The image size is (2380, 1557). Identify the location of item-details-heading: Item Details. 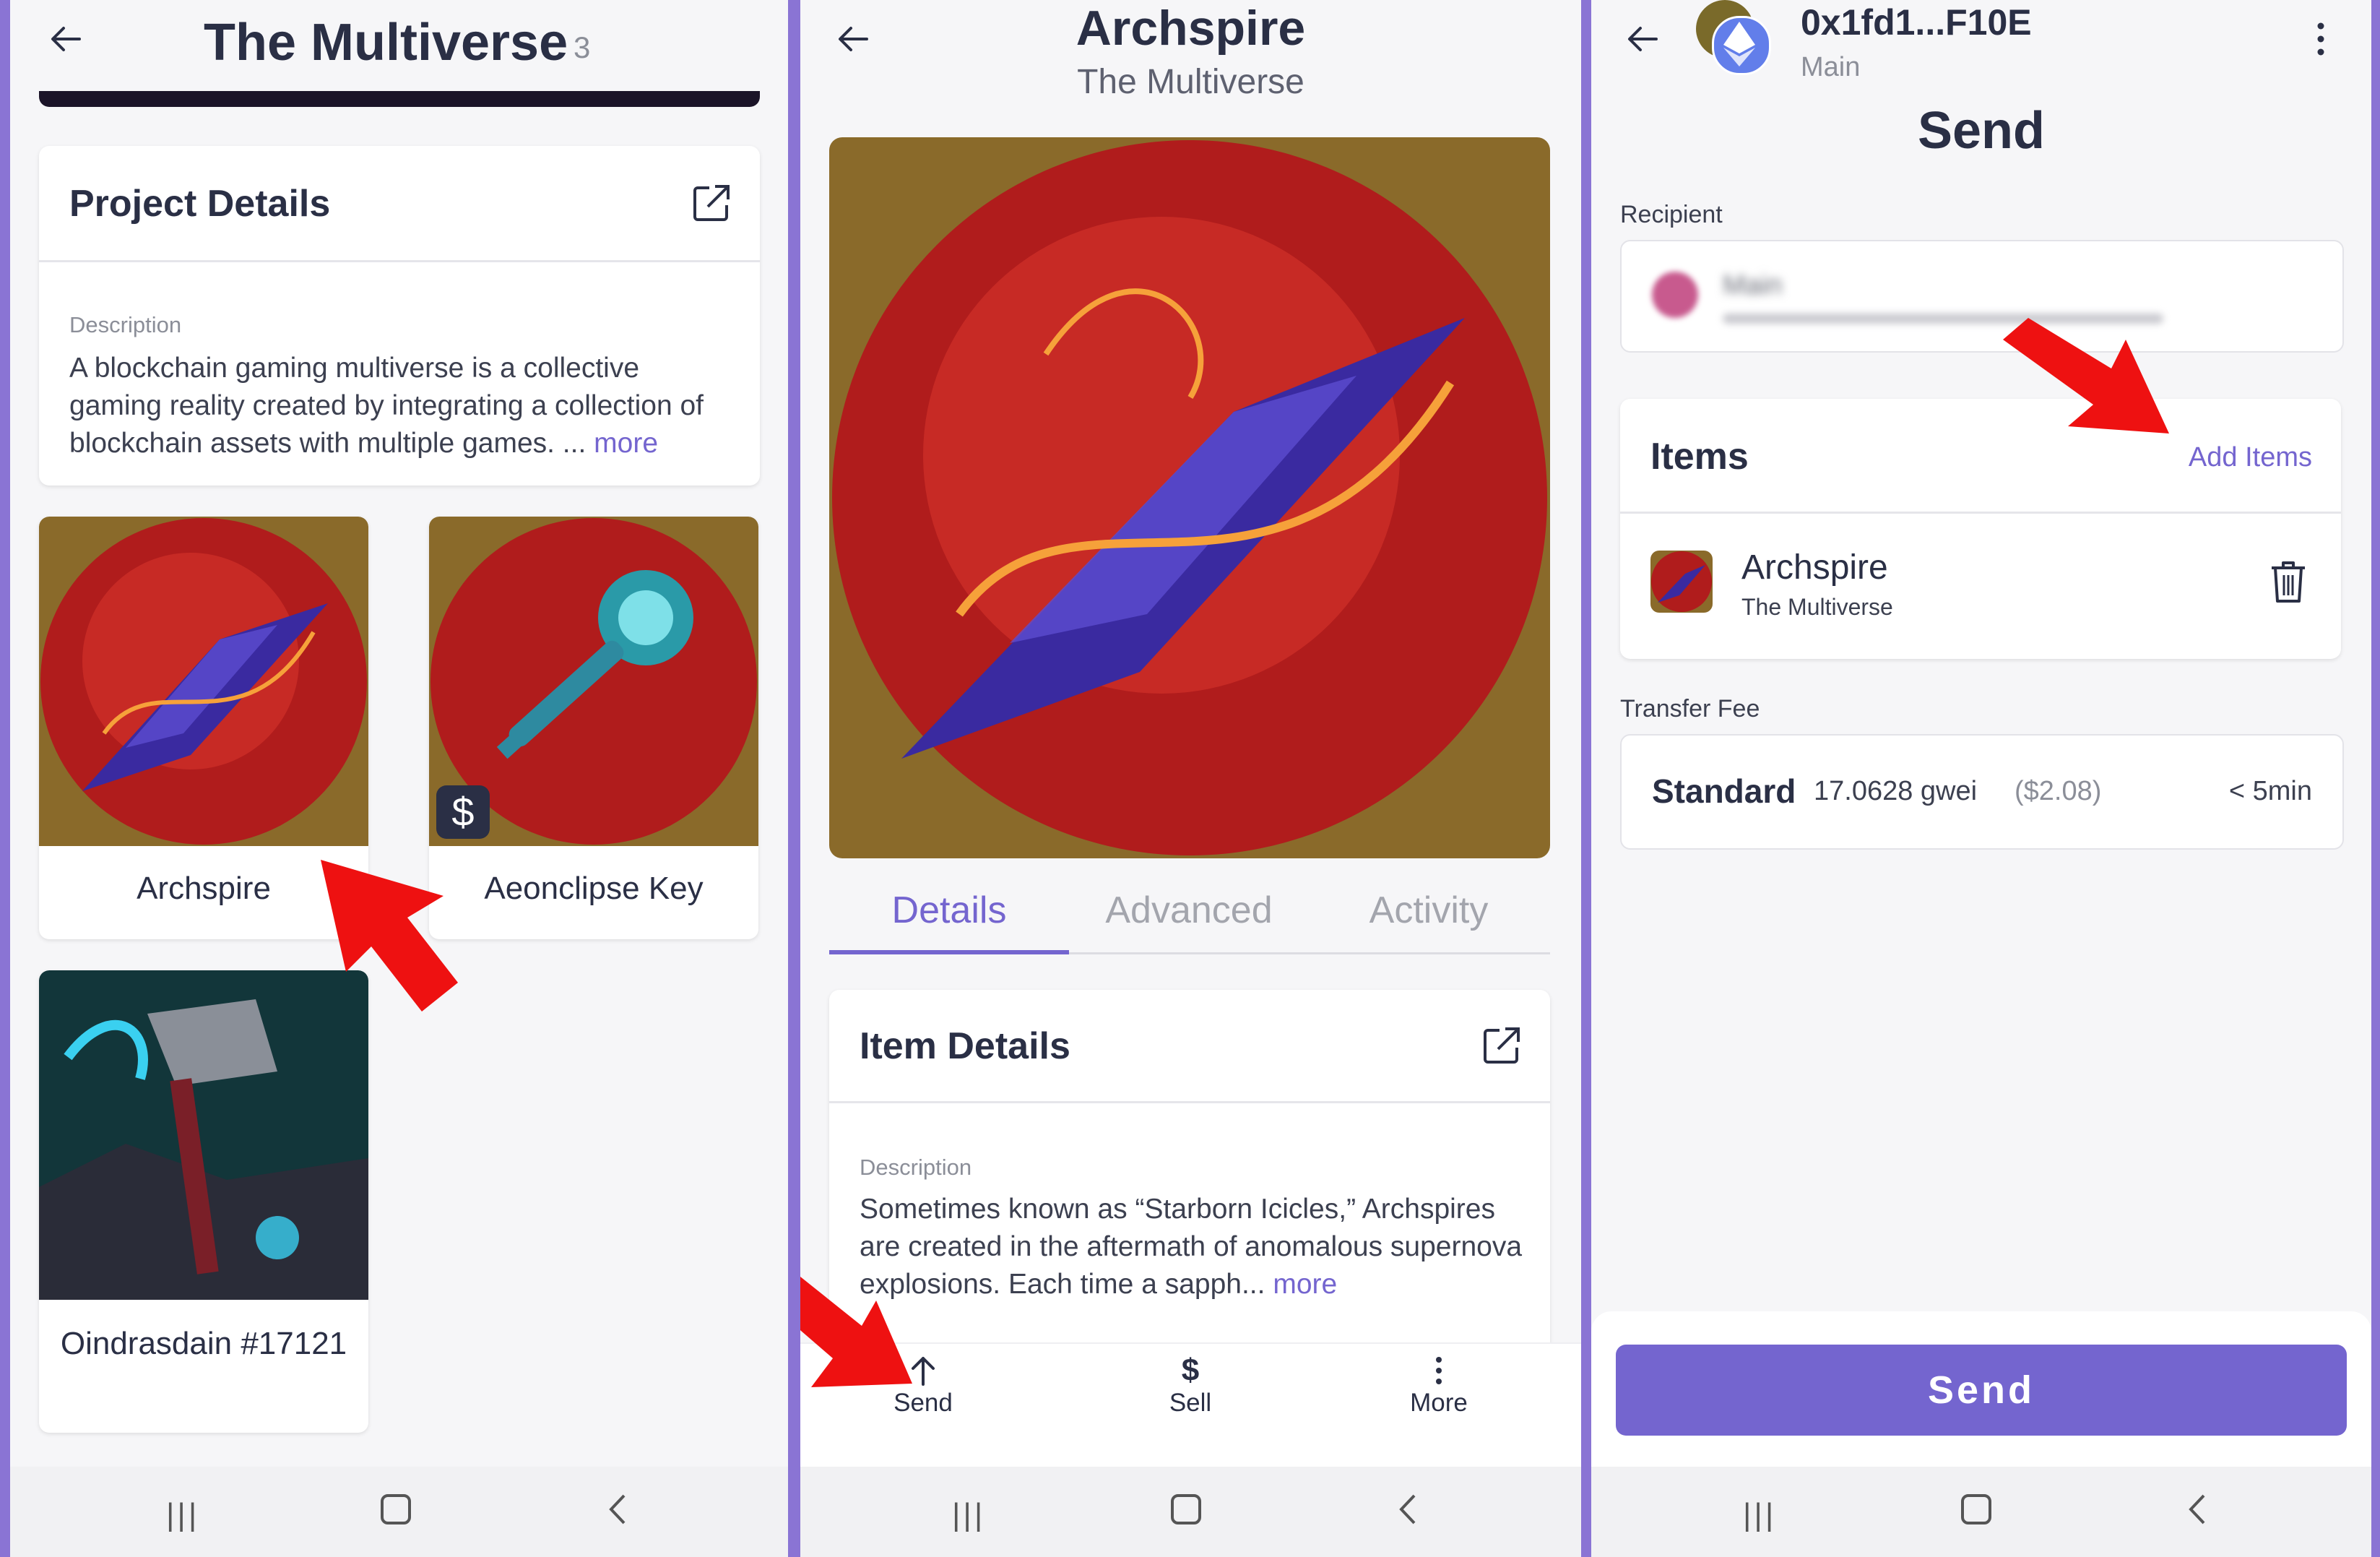
(965, 1046).